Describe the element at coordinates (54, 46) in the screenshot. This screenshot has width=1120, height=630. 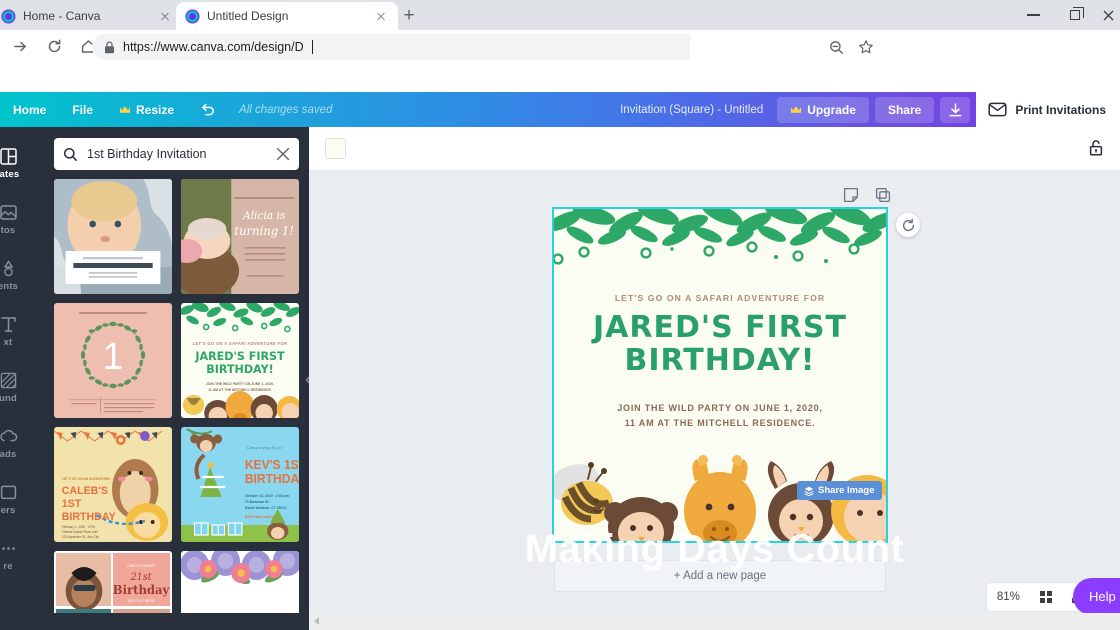
I see `reload-icon` at that location.